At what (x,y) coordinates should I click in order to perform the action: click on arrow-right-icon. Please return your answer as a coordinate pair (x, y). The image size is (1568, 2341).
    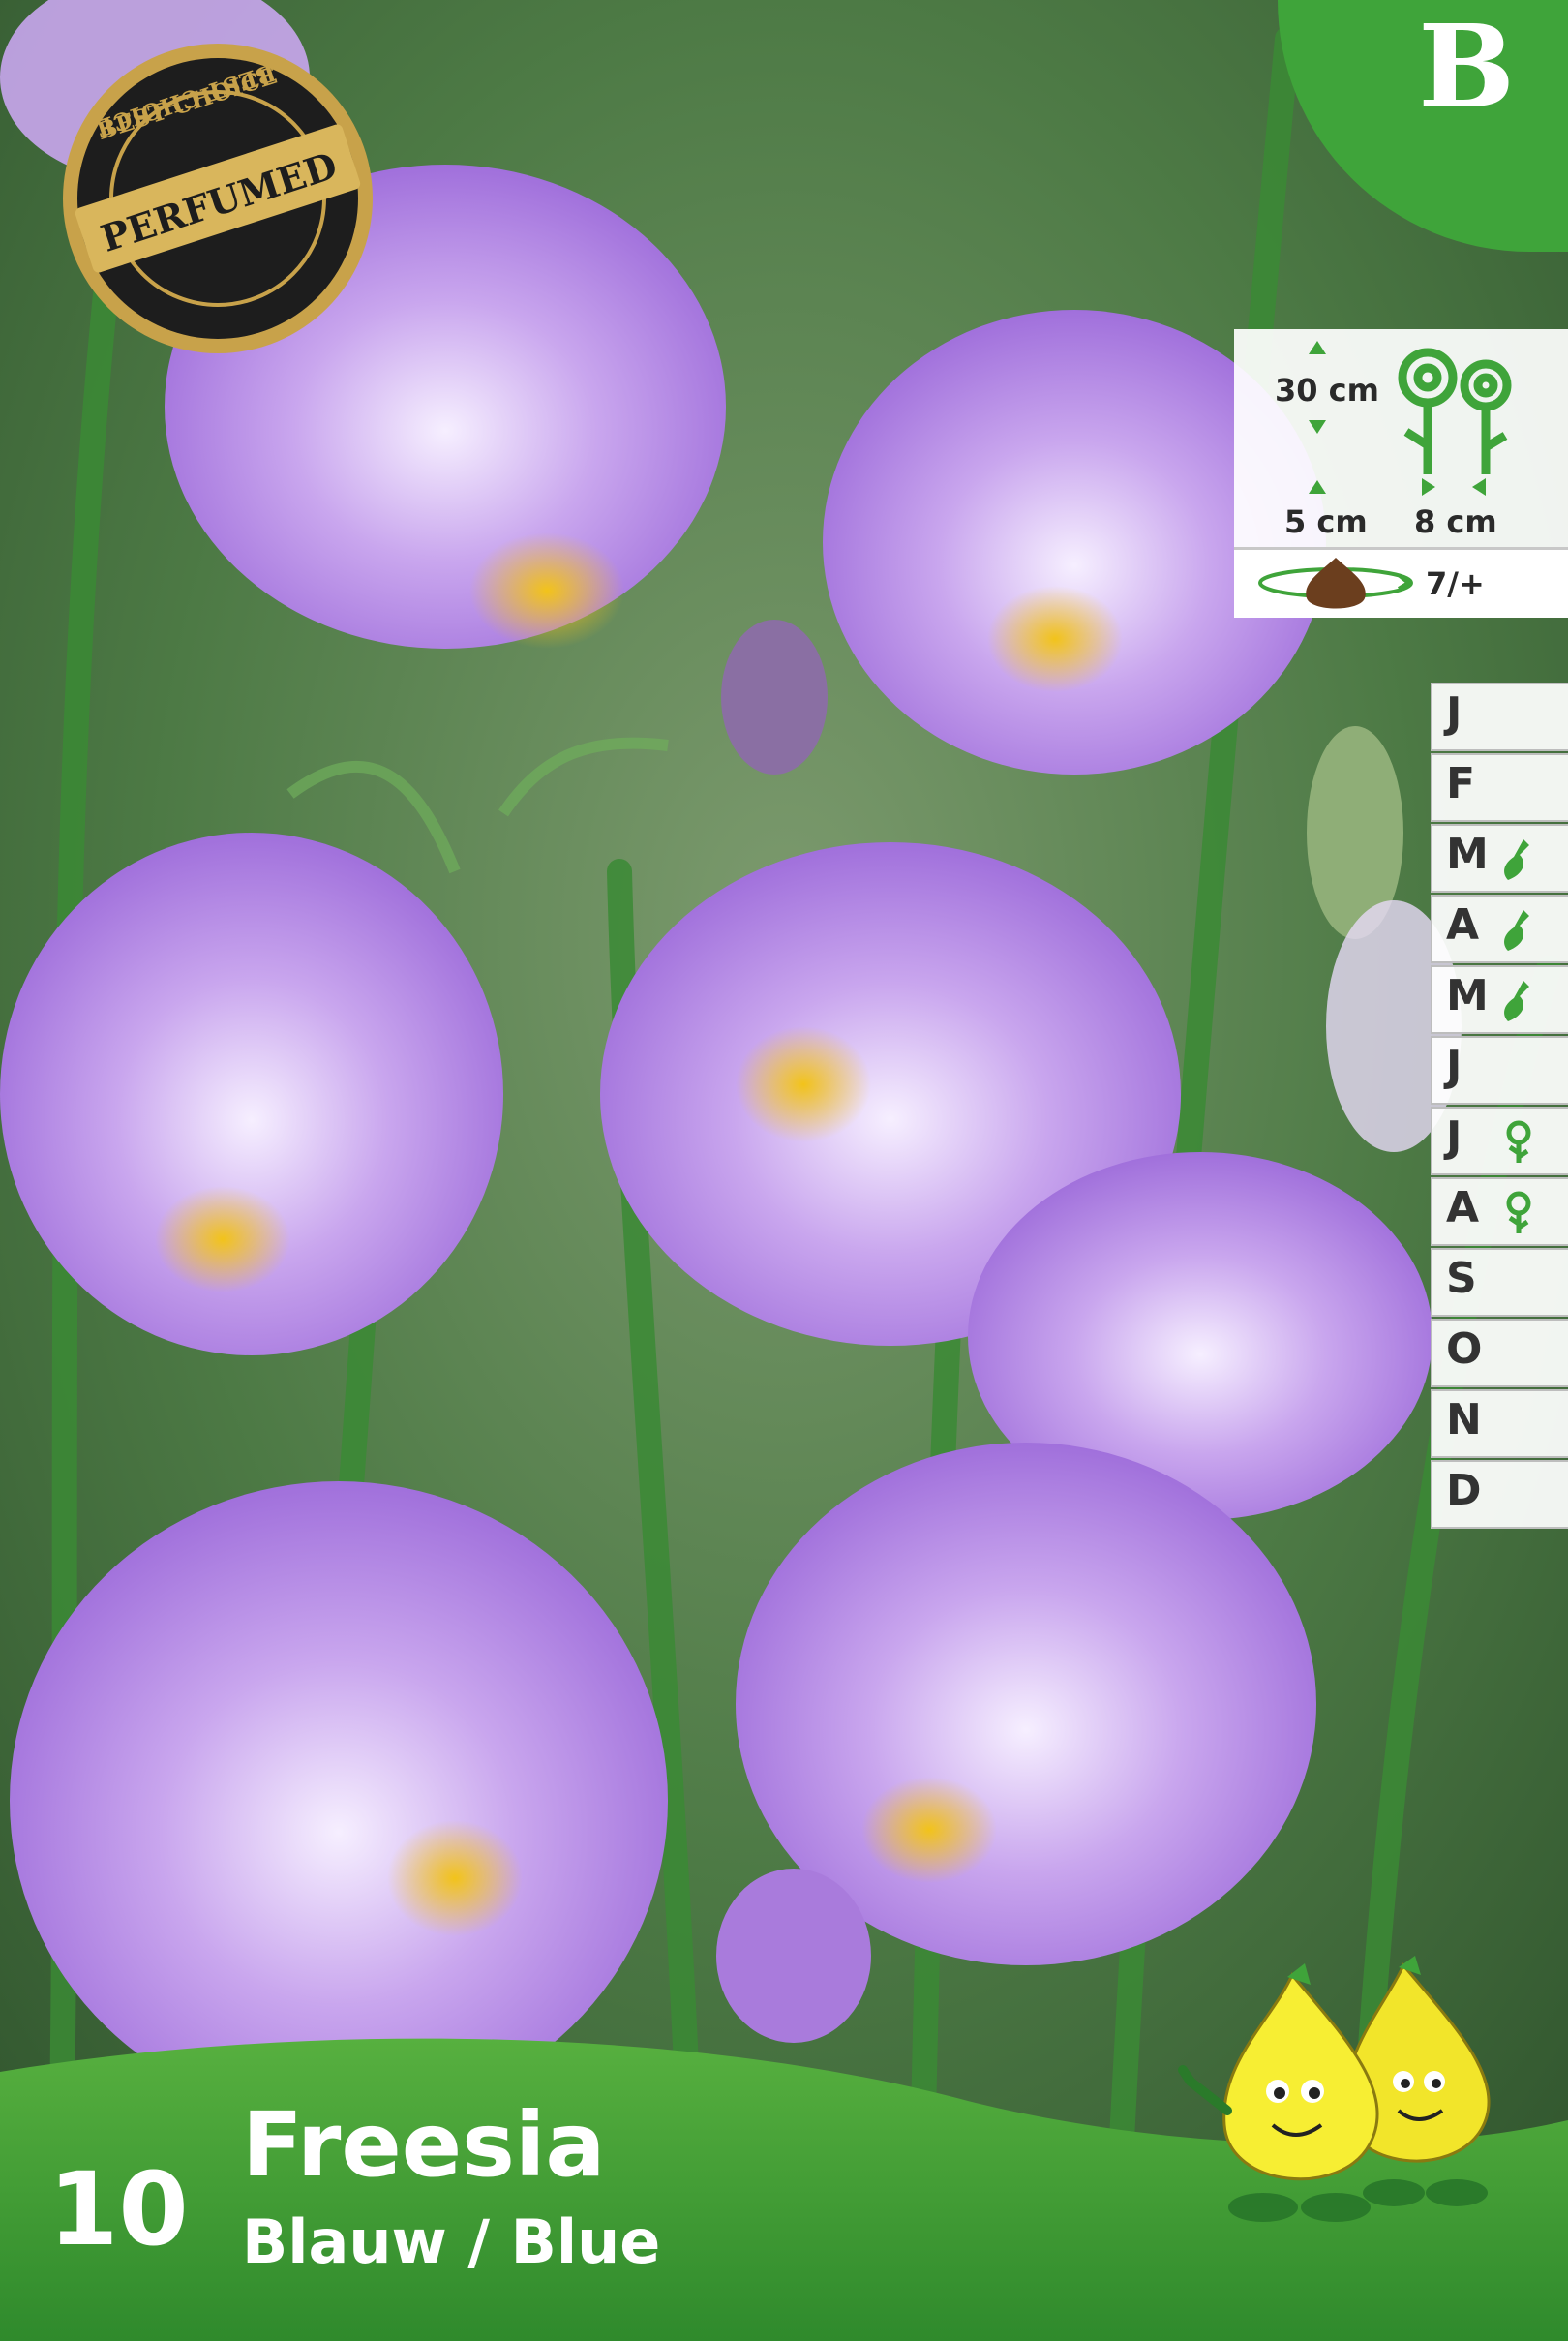
    Looking at the image, I should click on (1428, 487).